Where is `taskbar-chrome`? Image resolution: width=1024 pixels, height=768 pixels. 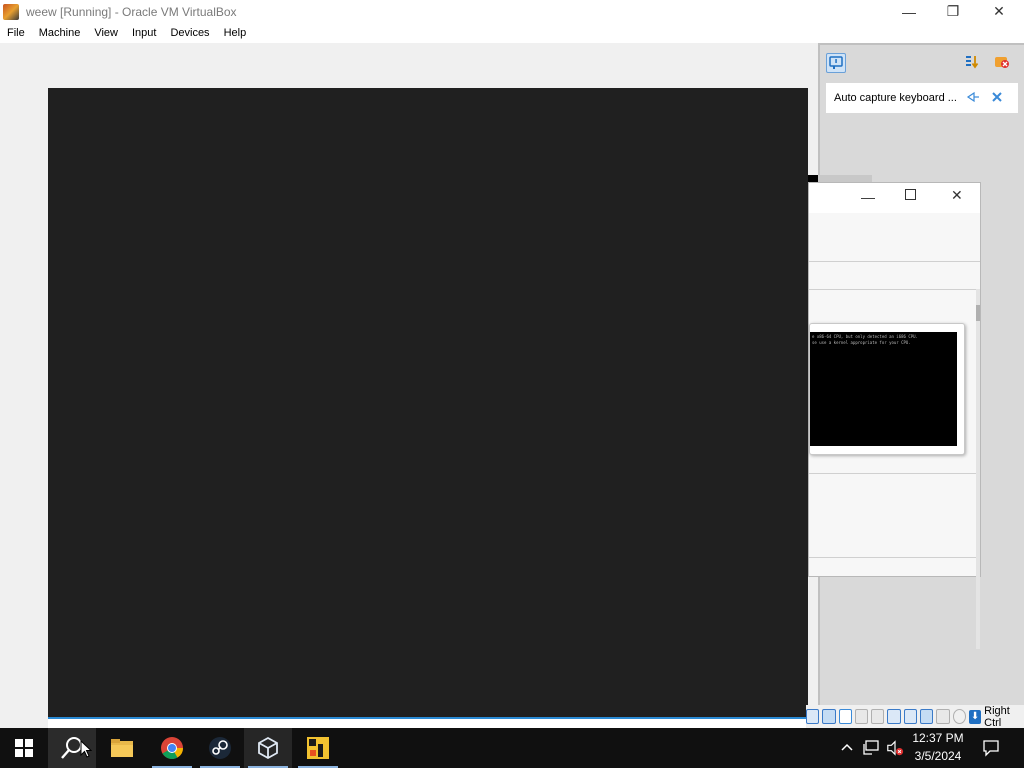 taskbar-chrome is located at coordinates (172, 748).